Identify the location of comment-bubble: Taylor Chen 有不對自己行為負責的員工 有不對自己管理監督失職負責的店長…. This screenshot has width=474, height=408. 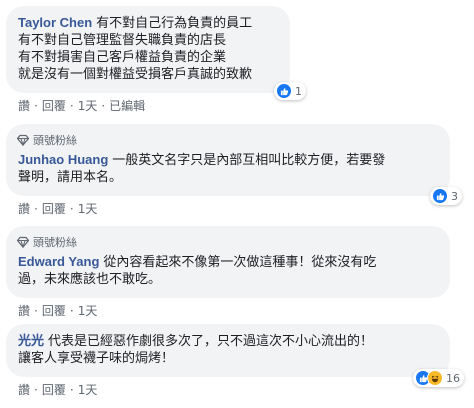
(156, 53).